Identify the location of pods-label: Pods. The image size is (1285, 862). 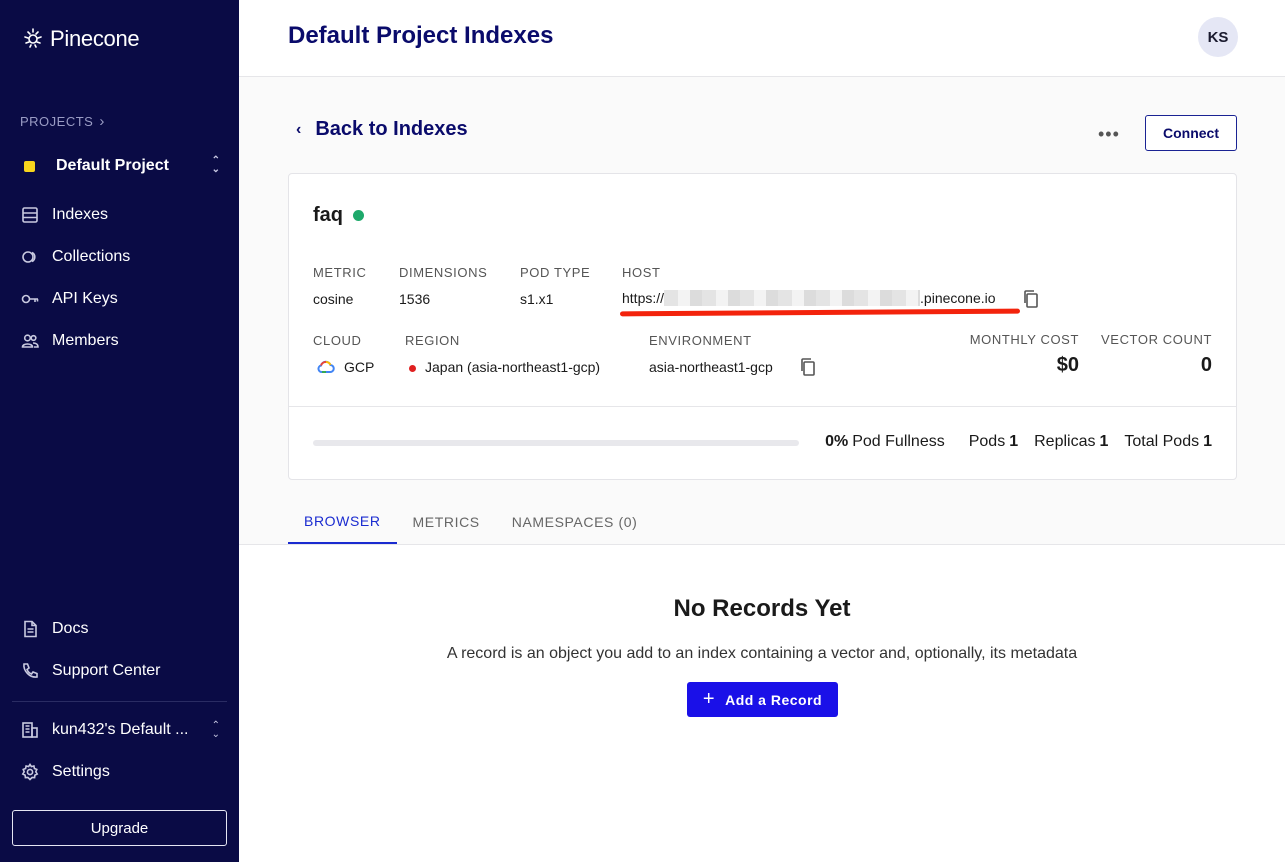
(987, 441).